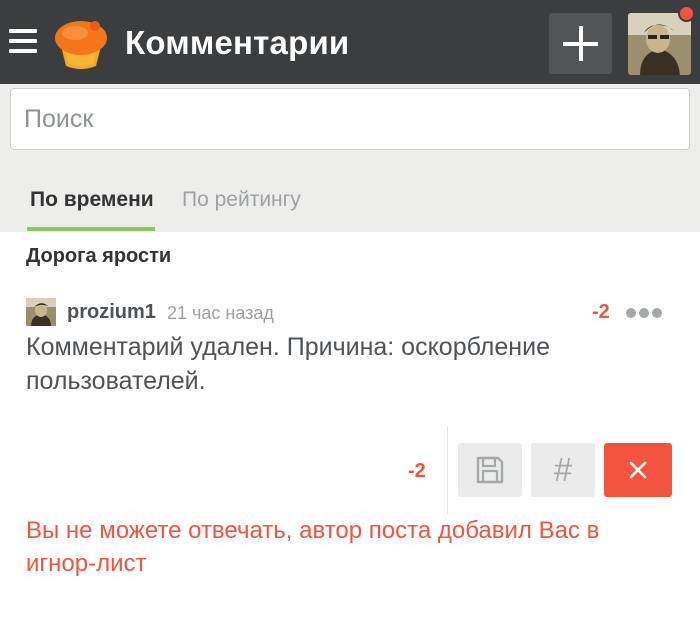  What do you see at coordinates (237, 42) in the screenshot?
I see `page-title: Комментарии` at bounding box center [237, 42].